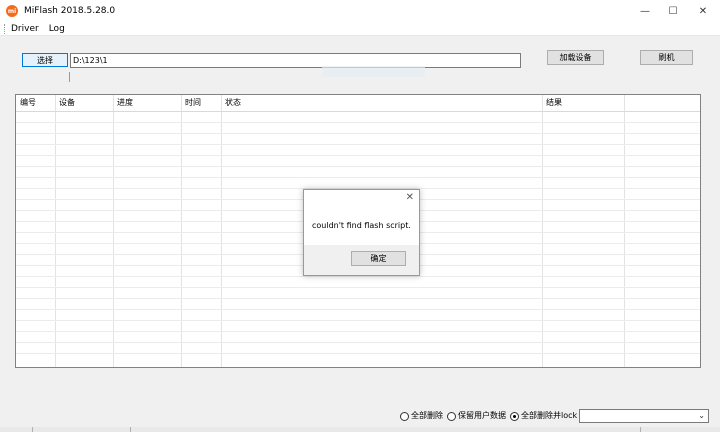 Image resolution: width=720 pixels, height=432 pixels. What do you see at coordinates (361, 225) in the screenshot?
I see `dialog-message: couldn't find flash script.` at bounding box center [361, 225].